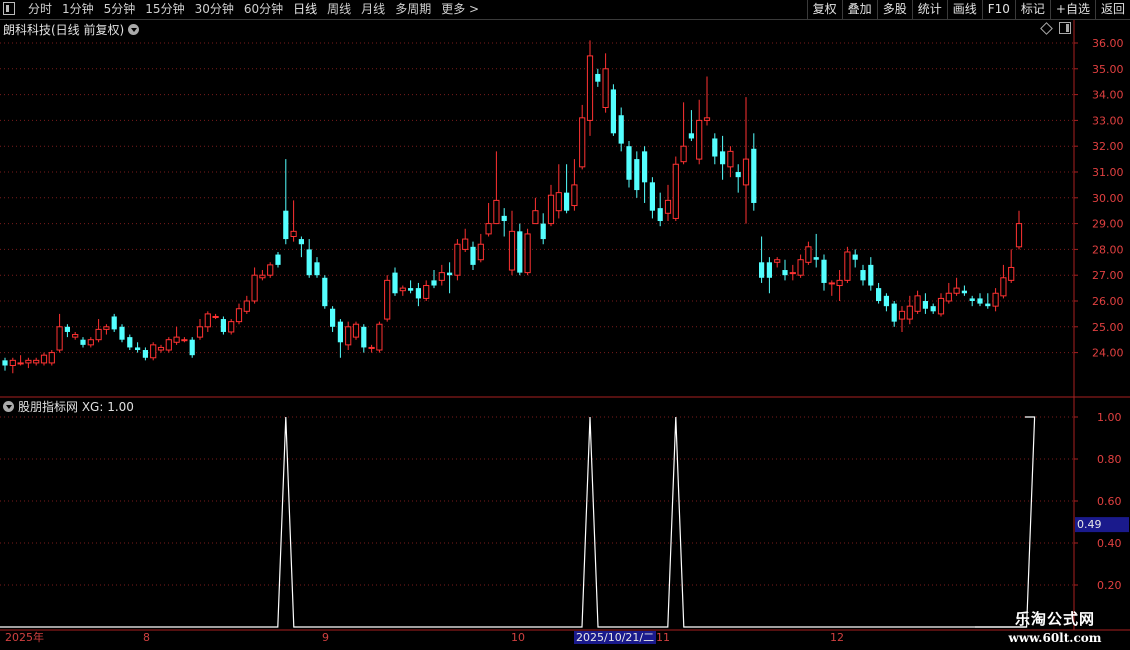  I want to click on date-label: 10, so click(518, 637).